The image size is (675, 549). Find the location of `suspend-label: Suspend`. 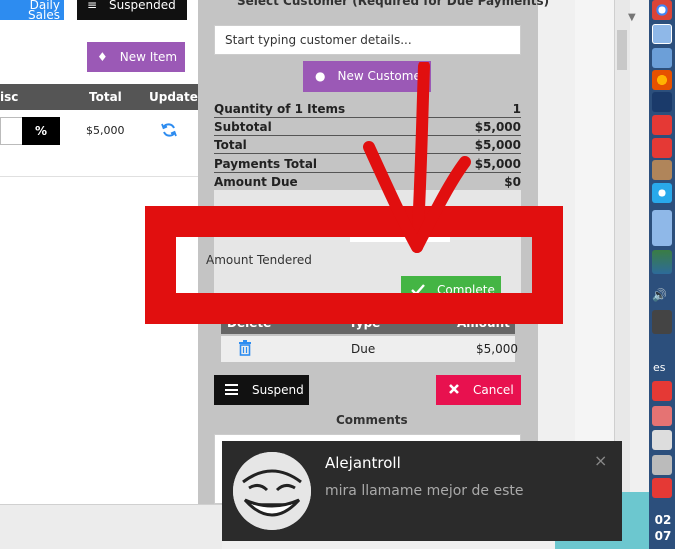

suspend-label: Suspend is located at coordinates (278, 390).